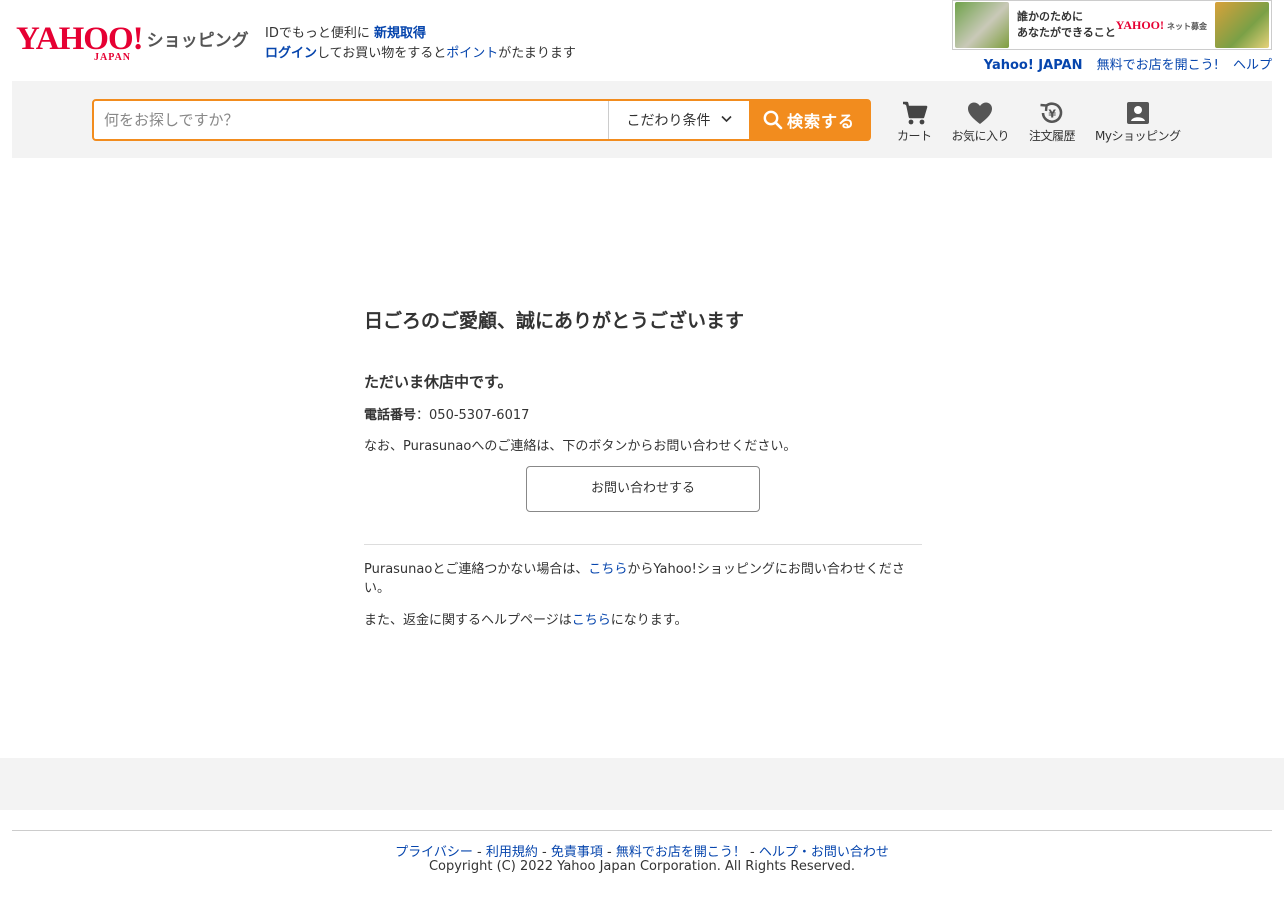 Image resolution: width=1284 pixels, height=897 pixels. I want to click on page-title: 日ごろのご愛顧、誠にありがとうございます, so click(554, 321).